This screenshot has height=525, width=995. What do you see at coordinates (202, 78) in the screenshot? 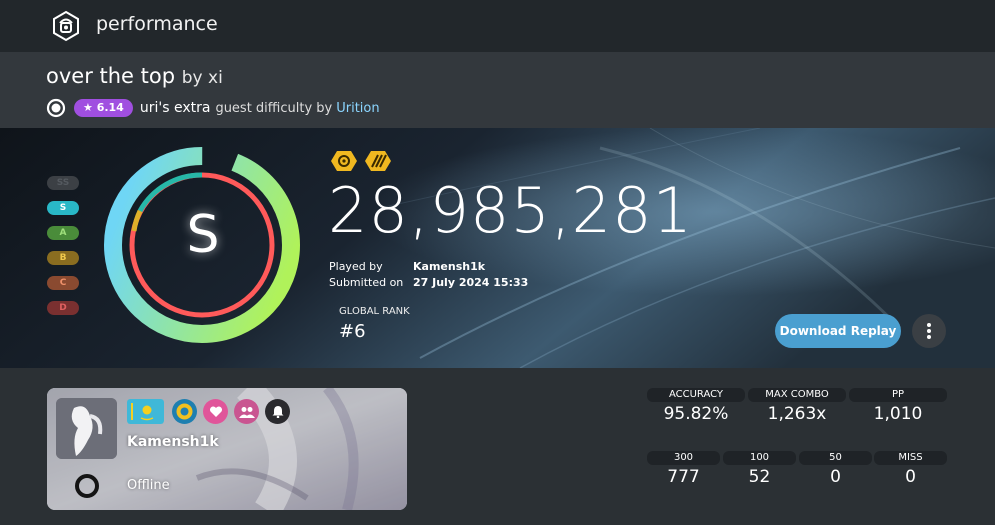
I see `beatmap-artist: by xi` at bounding box center [202, 78].